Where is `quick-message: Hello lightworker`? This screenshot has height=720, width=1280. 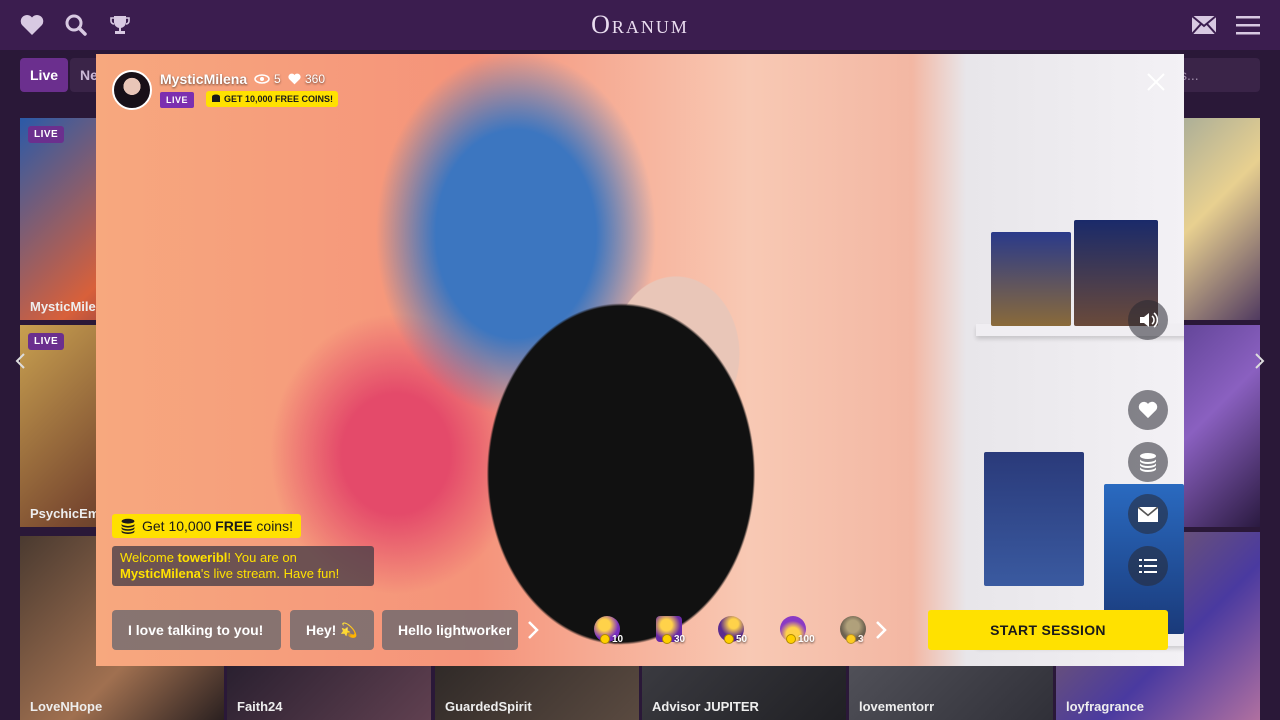
quick-message: Hello lightworker is located at coordinates (450, 630).